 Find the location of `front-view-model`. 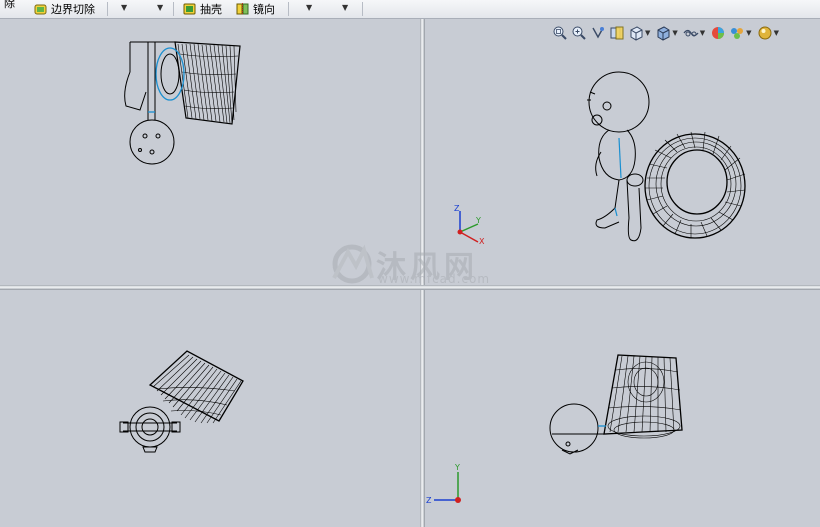

front-view-model is located at coordinates (180, 102).